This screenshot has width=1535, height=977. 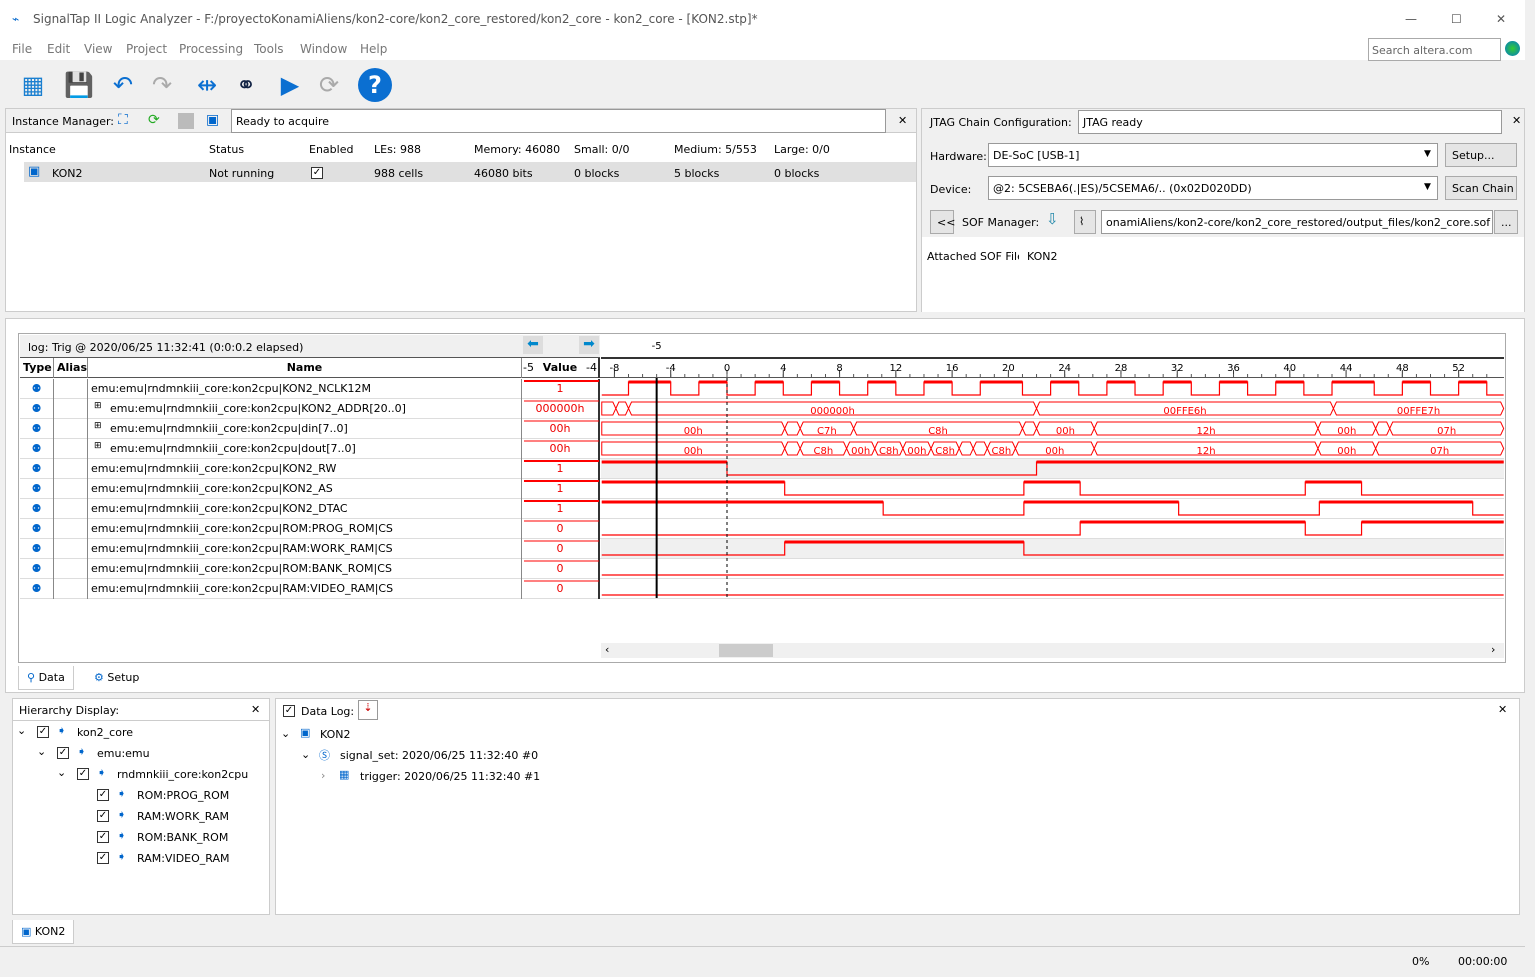 I want to click on datalog-root: KON2, so click(x=335, y=734).